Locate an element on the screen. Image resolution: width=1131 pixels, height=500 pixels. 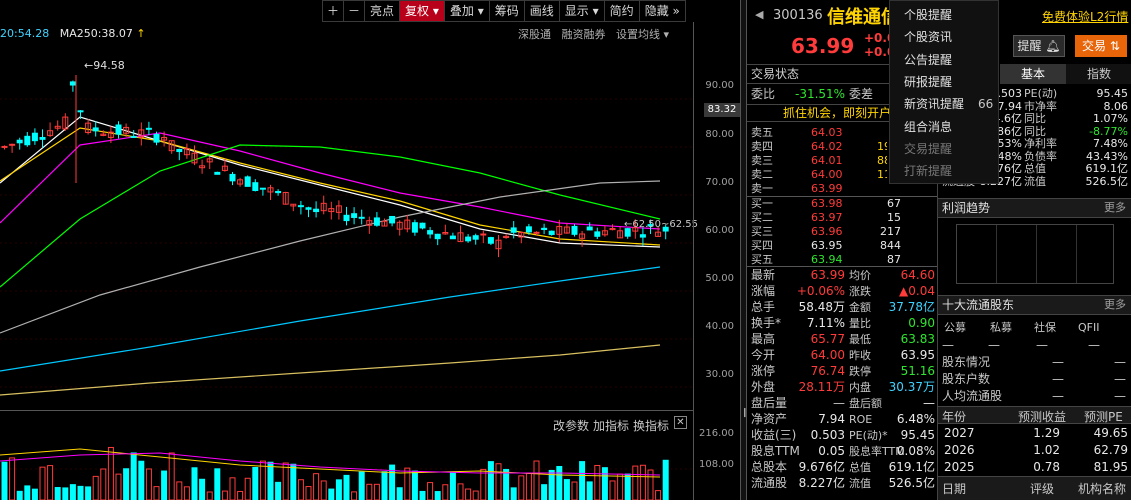
toolbar-hide-button: 隐藏 » is located at coordinates (662, 11).